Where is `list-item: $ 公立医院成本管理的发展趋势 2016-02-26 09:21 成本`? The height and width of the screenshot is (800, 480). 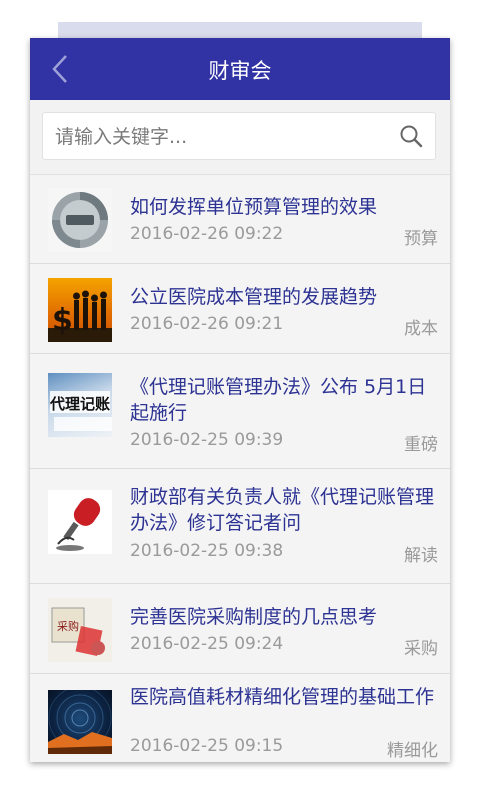
list-item: $ 公立医院成本管理的发展趋势 2016-02-26 09:21 成本 is located at coordinates (240, 309).